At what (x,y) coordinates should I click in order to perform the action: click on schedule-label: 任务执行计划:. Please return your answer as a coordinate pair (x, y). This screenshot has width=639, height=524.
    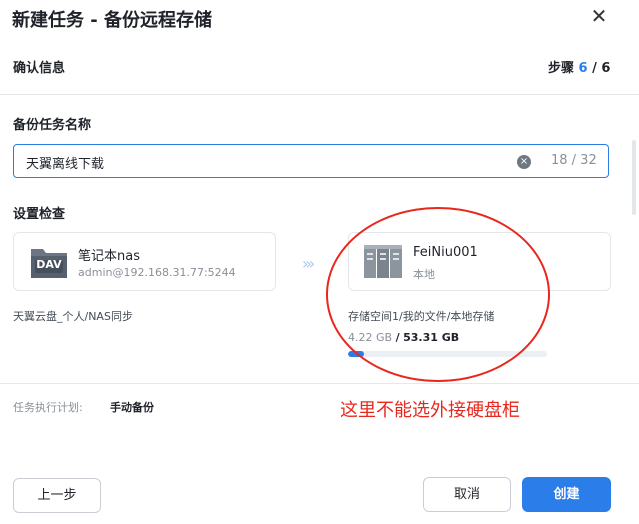
    Looking at the image, I should click on (48, 407).